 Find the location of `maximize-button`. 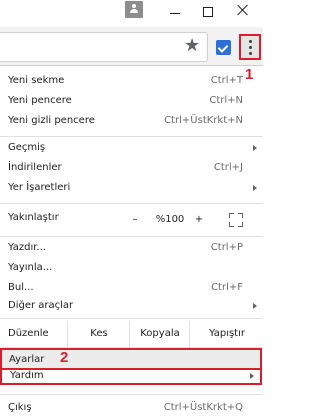

maximize-button is located at coordinates (208, 12).